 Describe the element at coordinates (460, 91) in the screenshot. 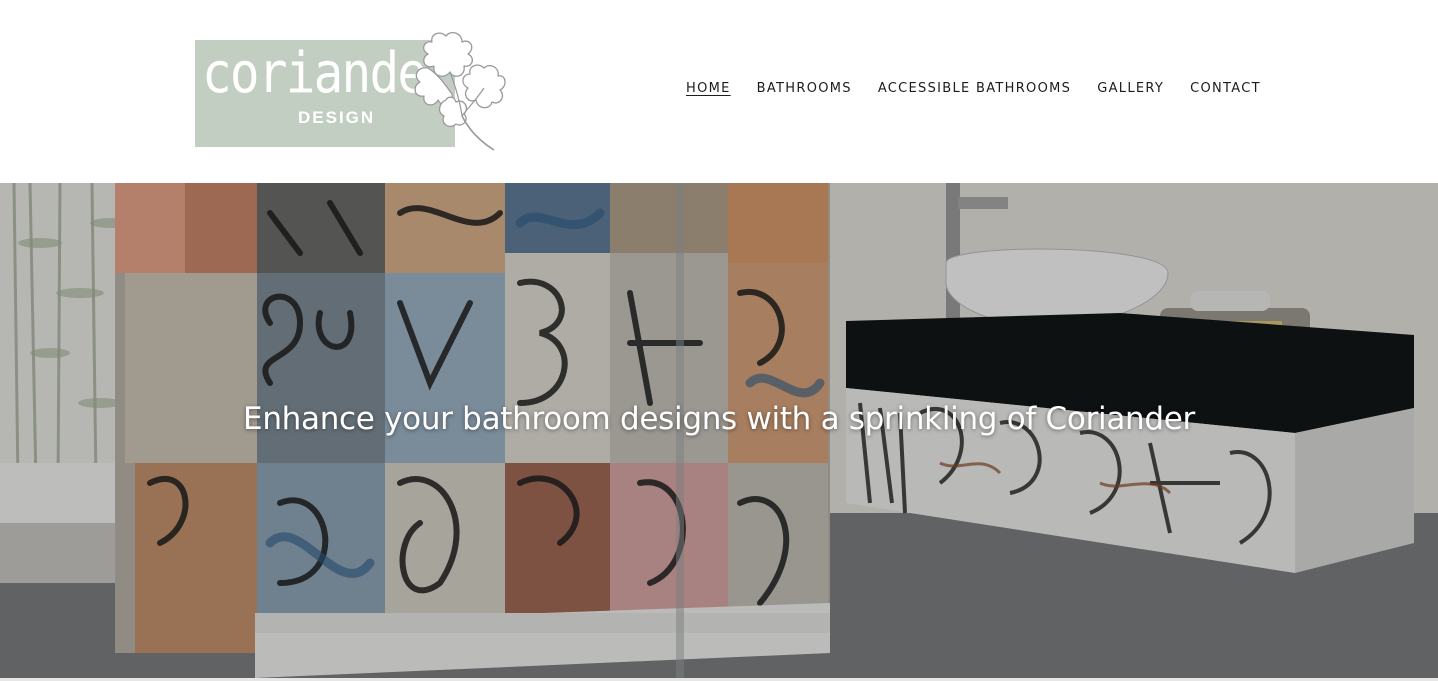

I see `coriander-leaf-icon` at that location.